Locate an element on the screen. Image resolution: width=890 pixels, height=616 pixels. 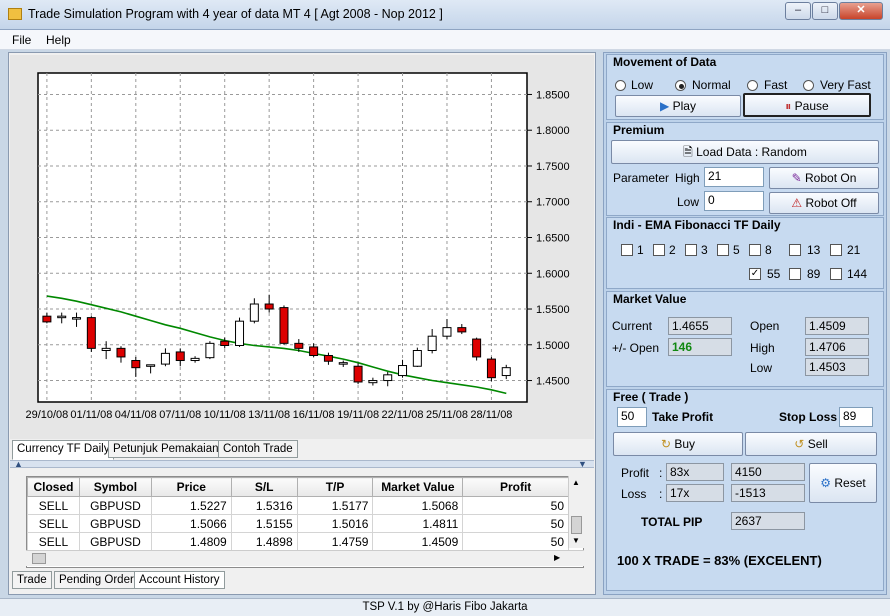
cell: GBPUSD is located at coordinates (115, 523).